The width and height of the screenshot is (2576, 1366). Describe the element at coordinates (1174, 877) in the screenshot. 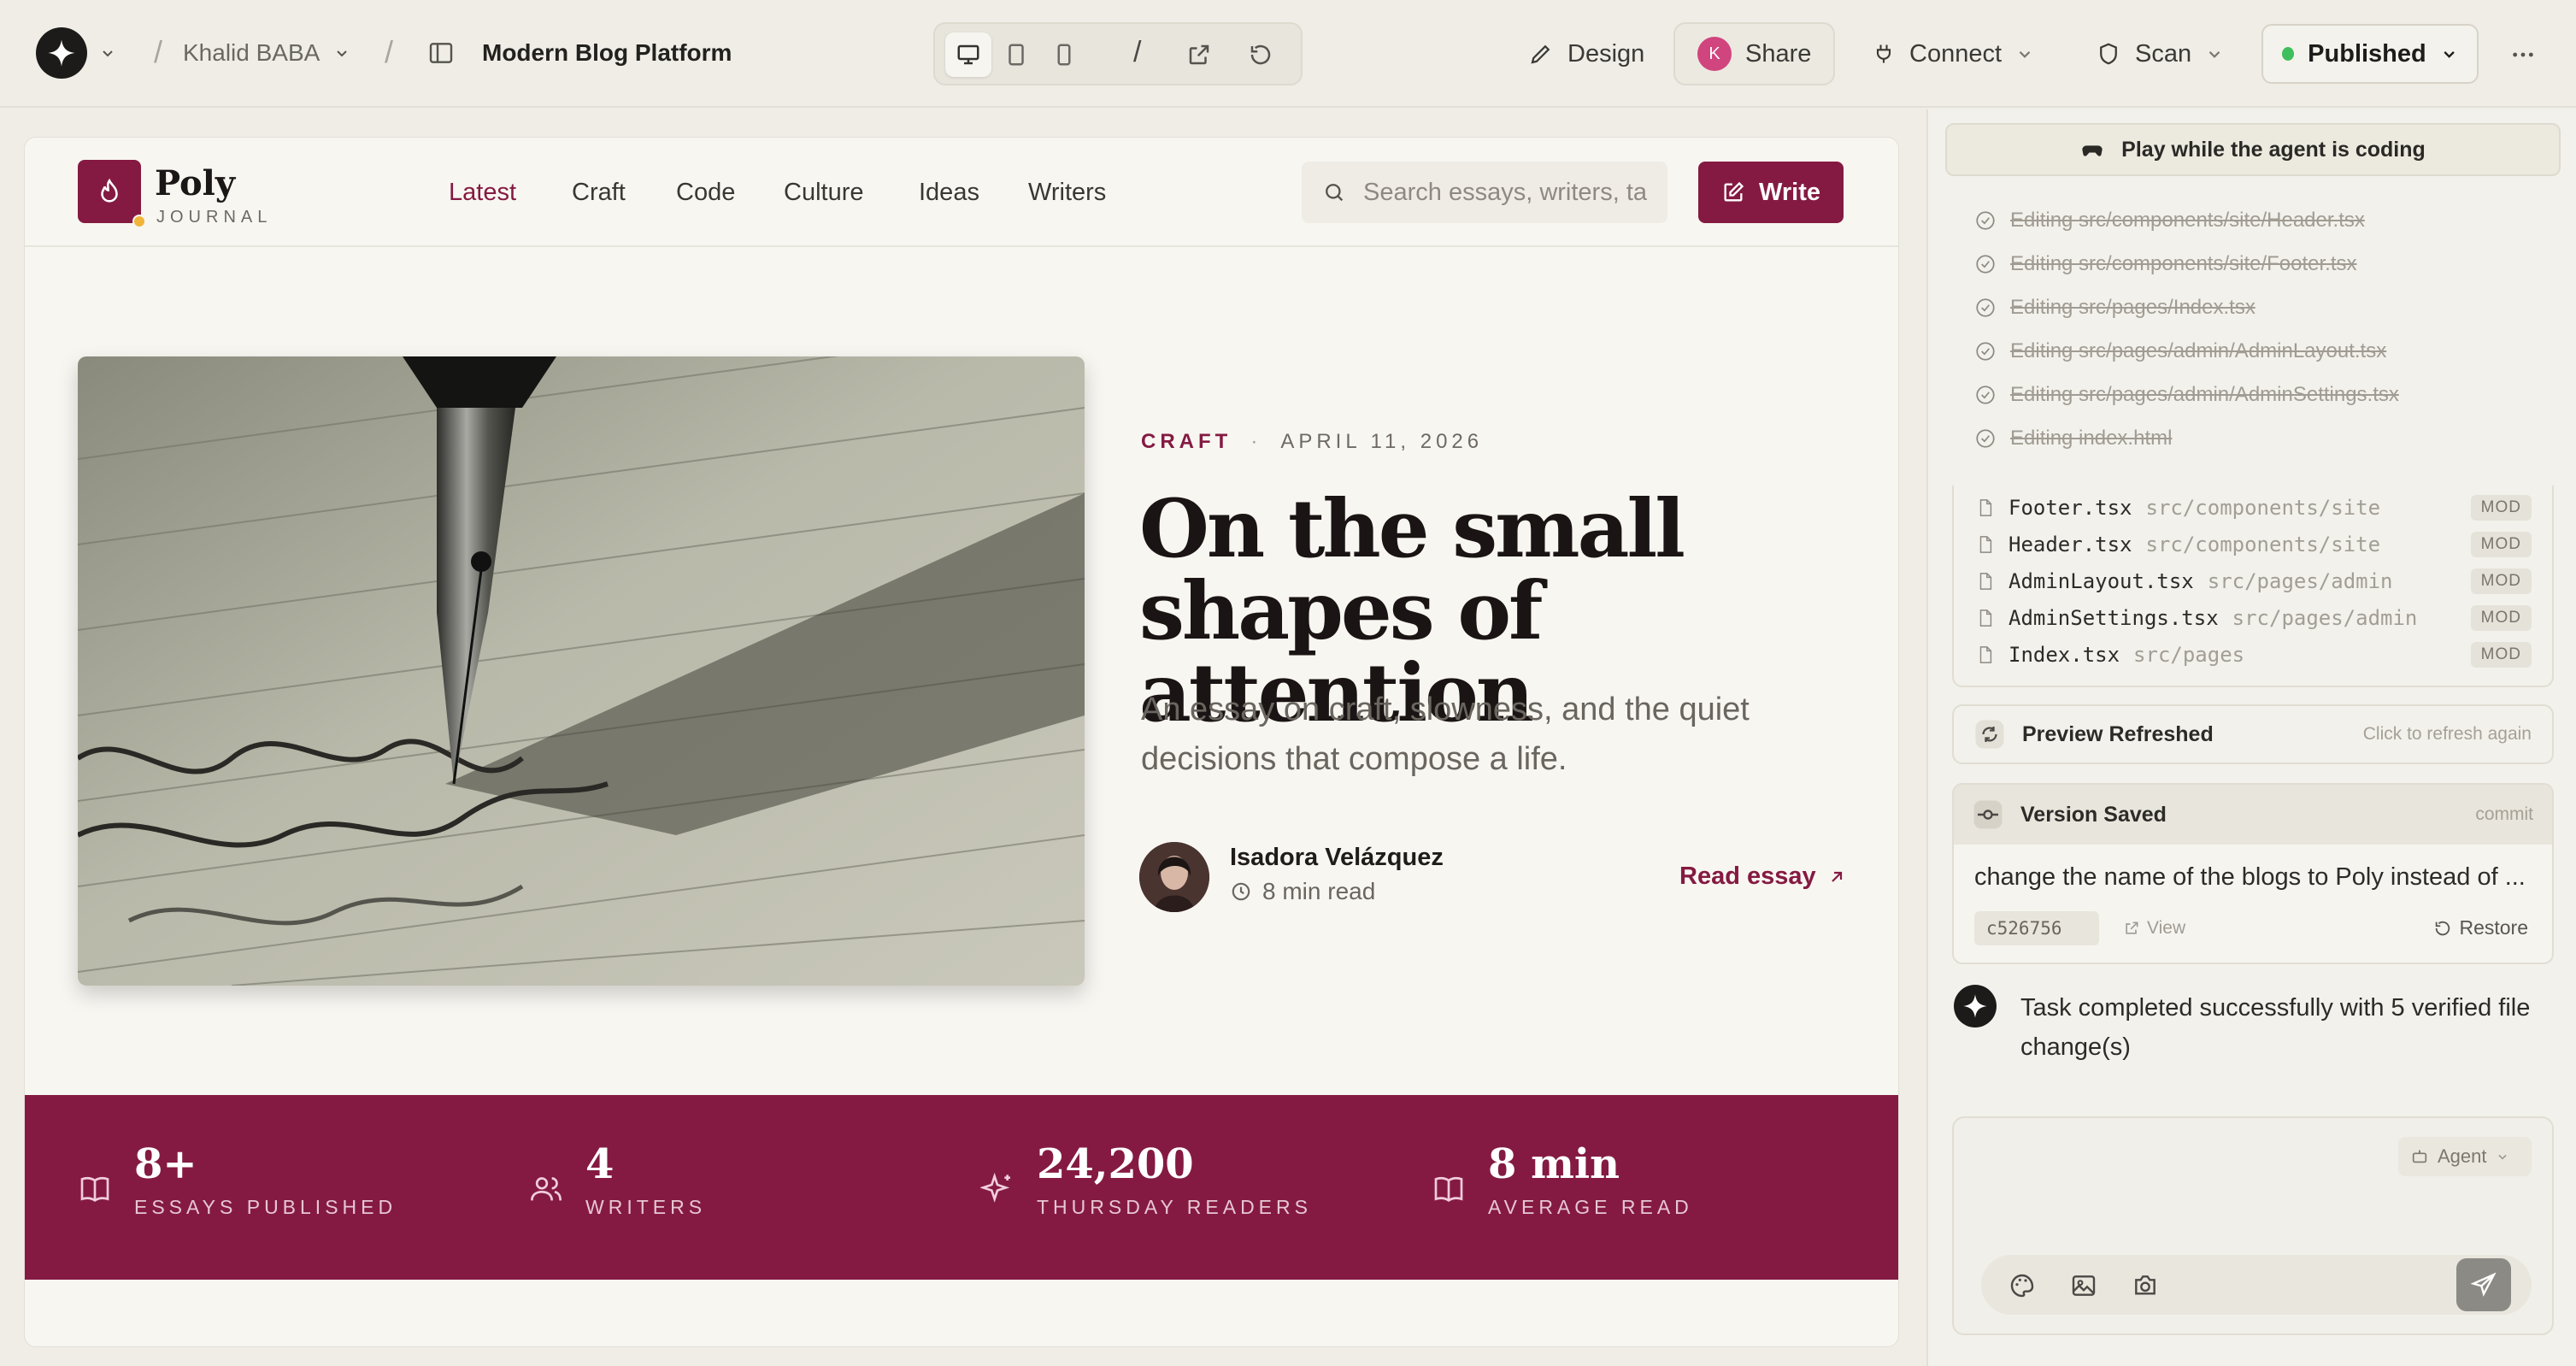

I see `author-avatar` at that location.